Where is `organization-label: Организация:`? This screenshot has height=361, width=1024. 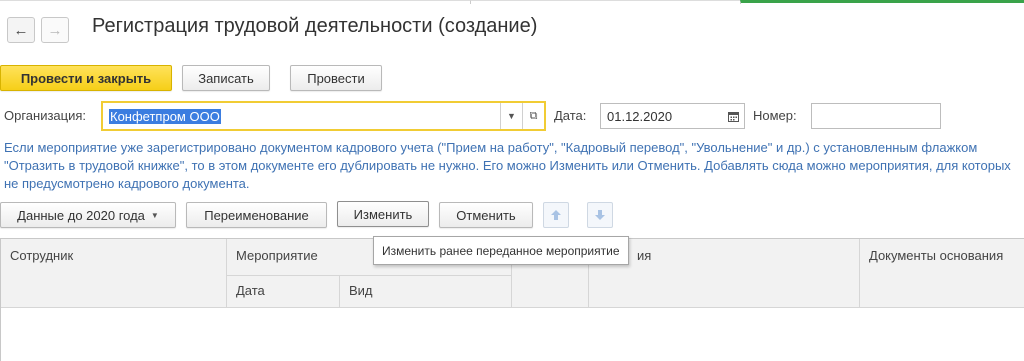
organization-label: Организация: is located at coordinates (45, 115).